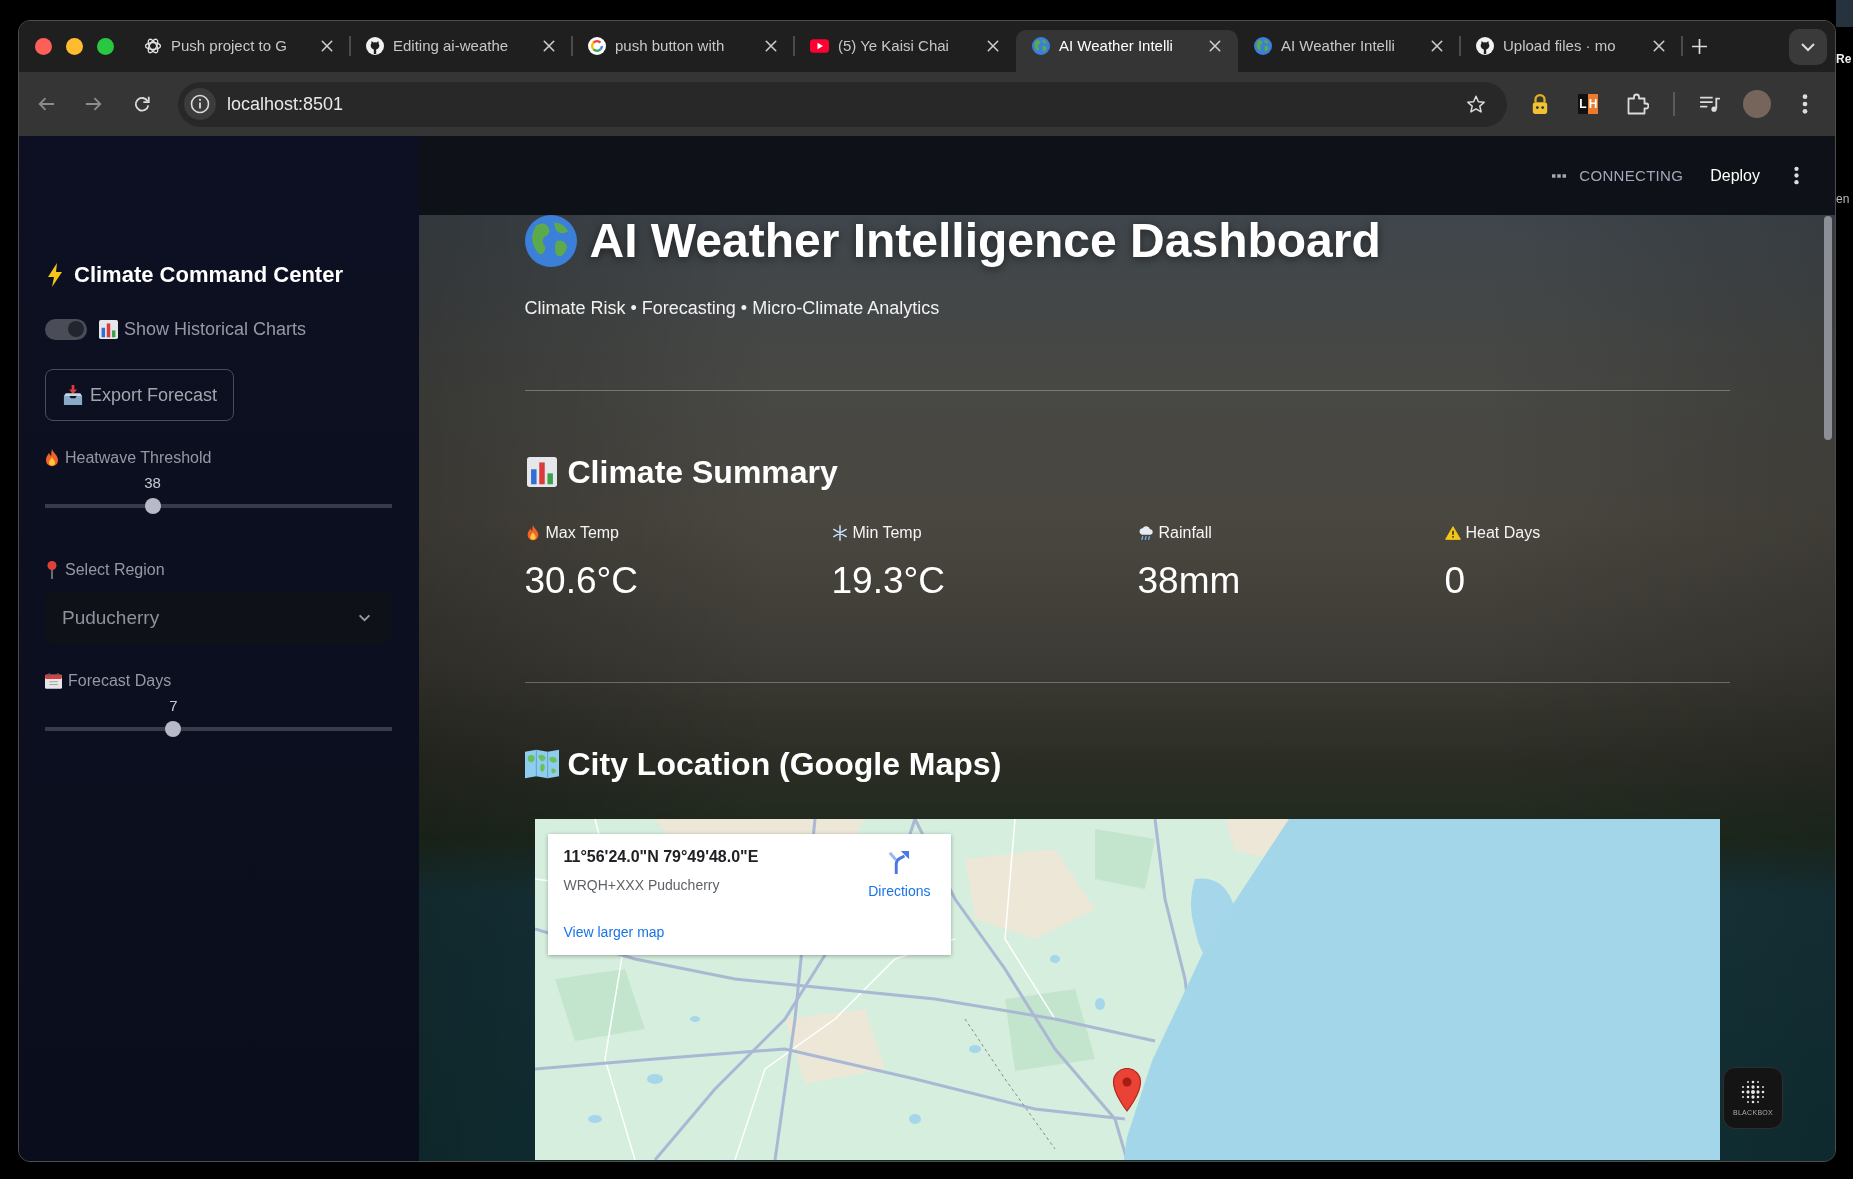 This screenshot has height=1179, width=1853. What do you see at coordinates (215, 329) in the screenshot?
I see `toggle-label: Show Historical Charts` at bounding box center [215, 329].